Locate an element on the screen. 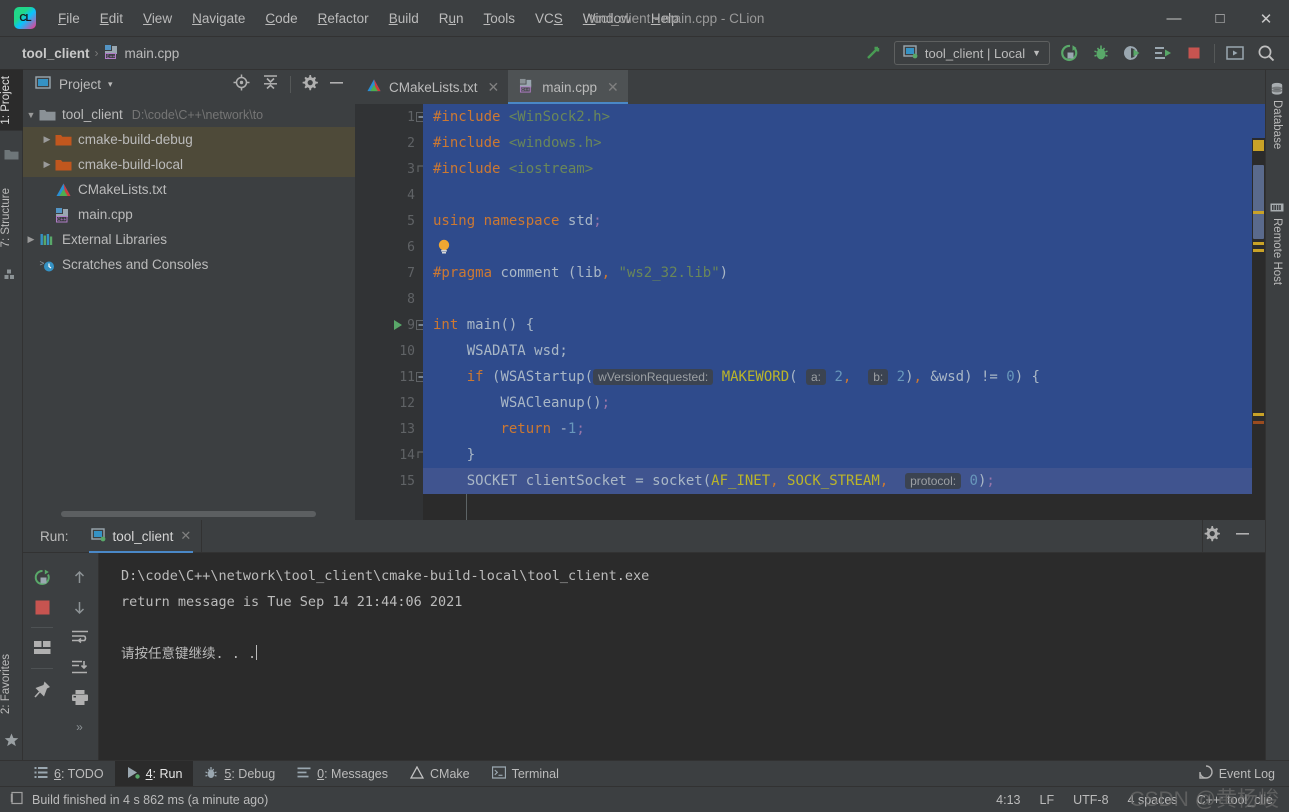 This screenshot has width=1289, height=812. menu-tools: Tools is located at coordinates (500, 18).